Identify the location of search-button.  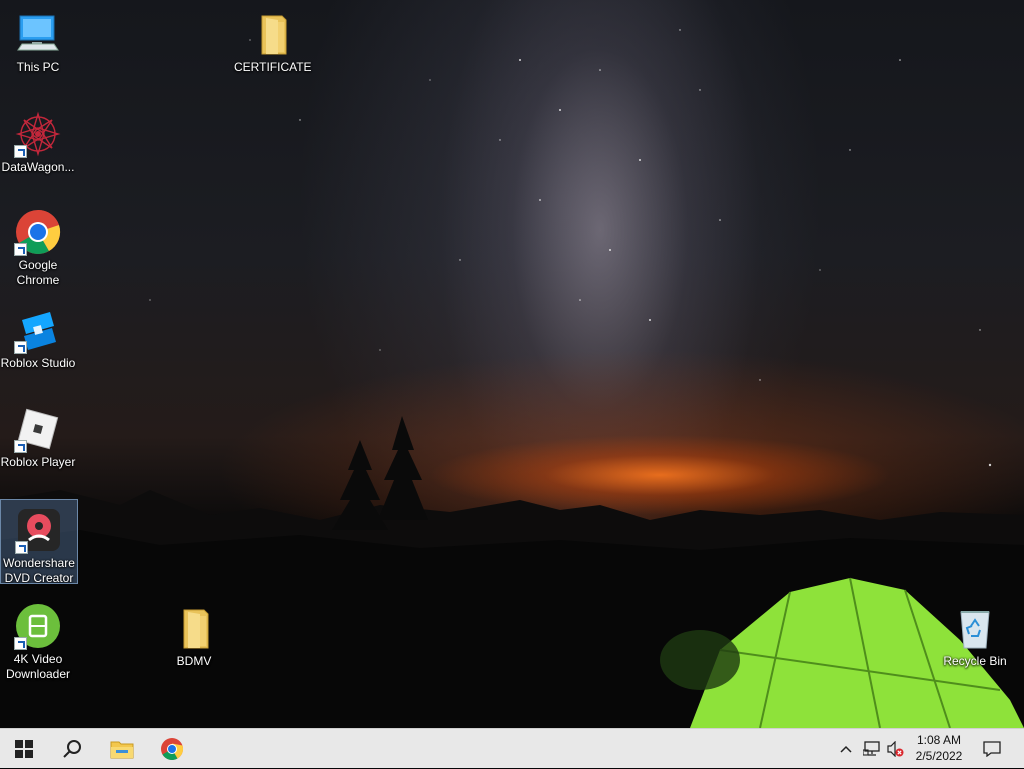
(72, 749).